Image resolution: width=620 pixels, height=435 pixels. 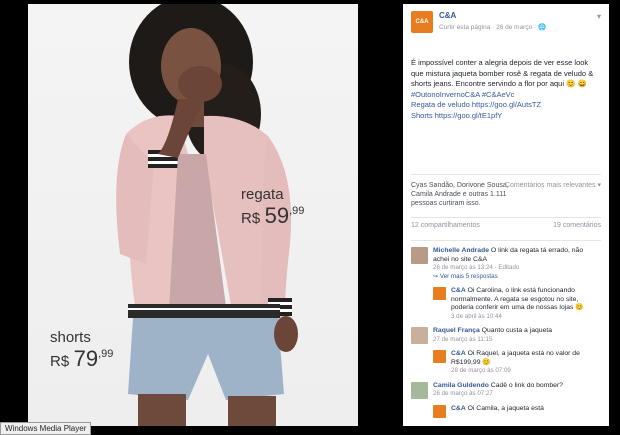 I want to click on comment-meta: 28 de março às 07:09, so click(x=481, y=370).